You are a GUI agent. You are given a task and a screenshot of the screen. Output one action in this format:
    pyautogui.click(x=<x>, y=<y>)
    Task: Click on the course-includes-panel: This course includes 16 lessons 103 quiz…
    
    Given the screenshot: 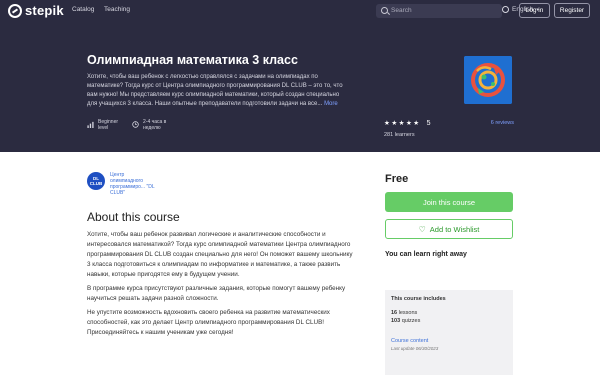 What is the action you would take?
    pyautogui.click(x=449, y=332)
    